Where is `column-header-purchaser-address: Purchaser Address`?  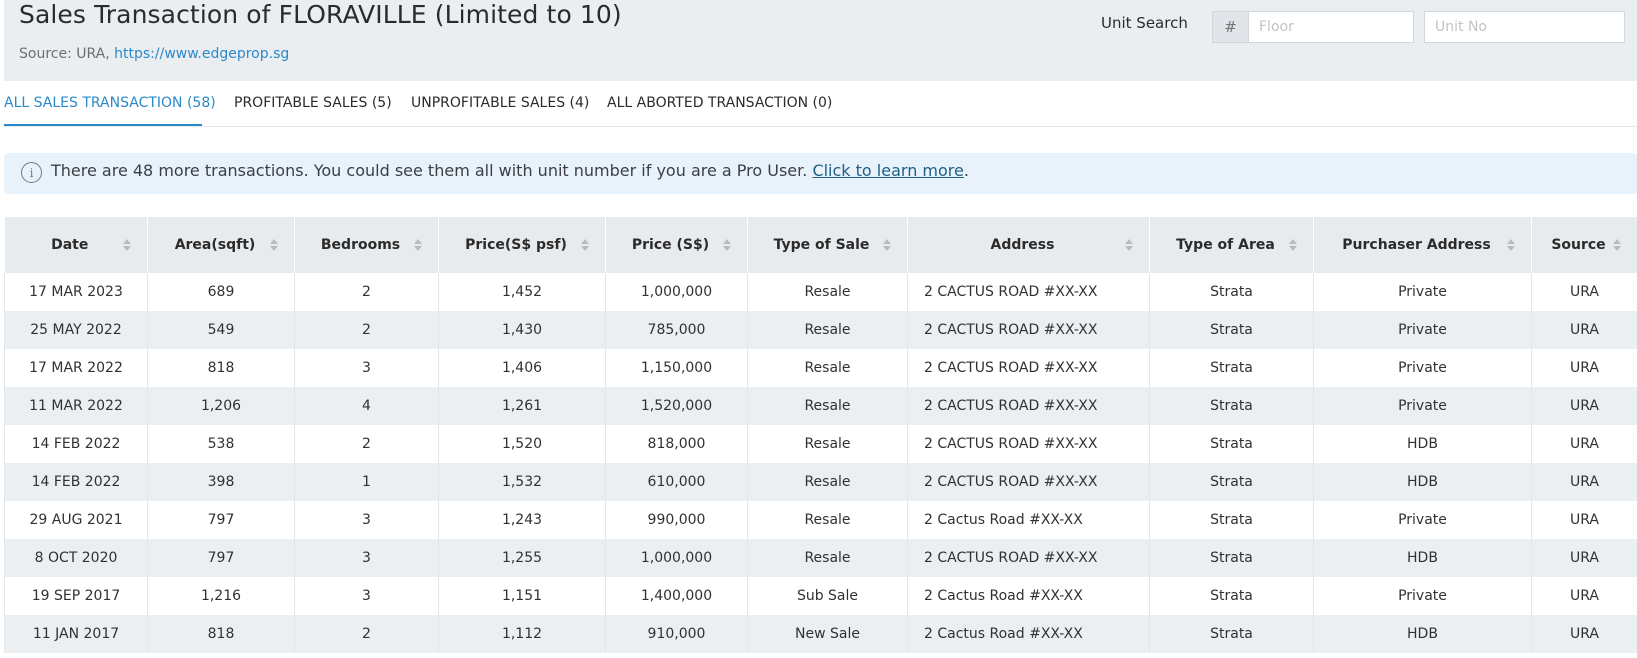
column-header-purchaser-address: Purchaser Address is located at coordinates (1422, 245).